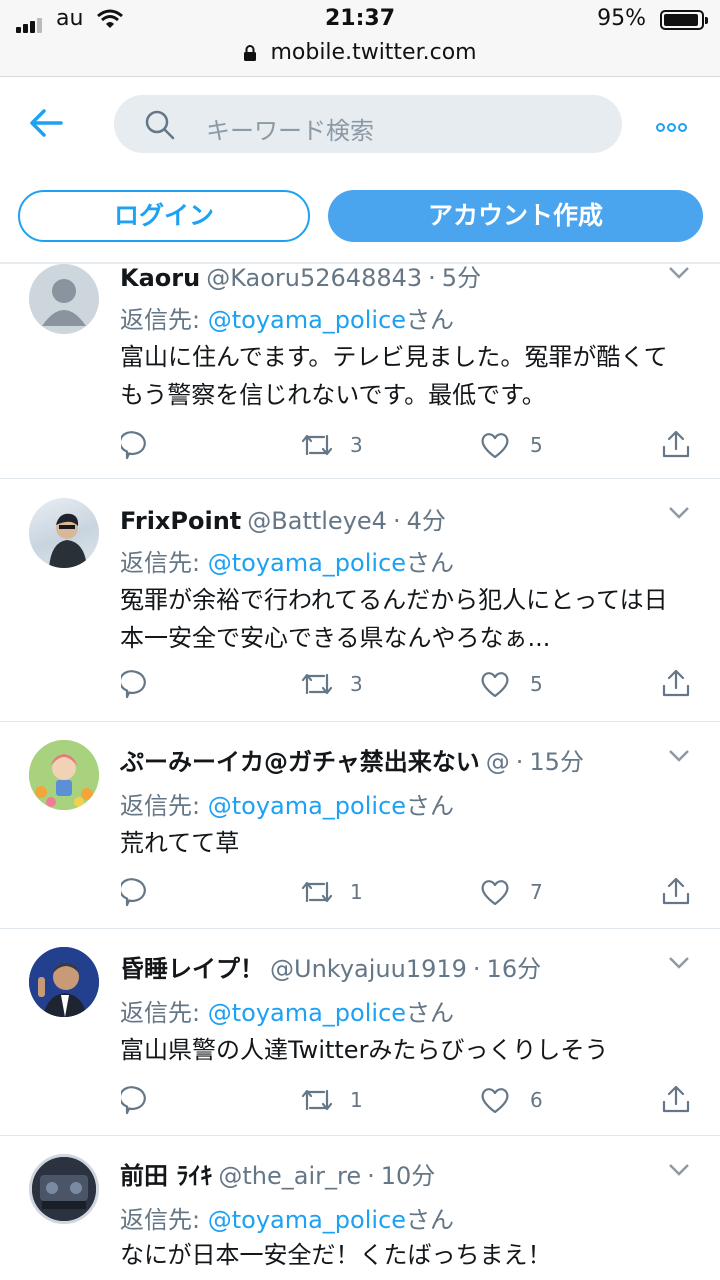  Describe the element at coordinates (300, 762) in the screenshot. I see `user-name: ぷーみーイカ@ガチャ禁出来ない` at that location.